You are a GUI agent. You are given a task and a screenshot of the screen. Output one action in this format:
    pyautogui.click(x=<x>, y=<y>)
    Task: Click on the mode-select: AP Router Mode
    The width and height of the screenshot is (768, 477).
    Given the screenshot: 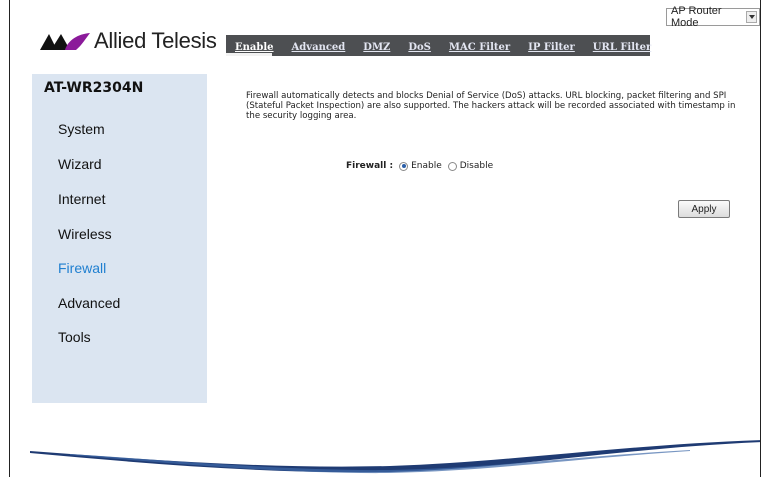 What is the action you would take?
    pyautogui.click(x=713, y=17)
    